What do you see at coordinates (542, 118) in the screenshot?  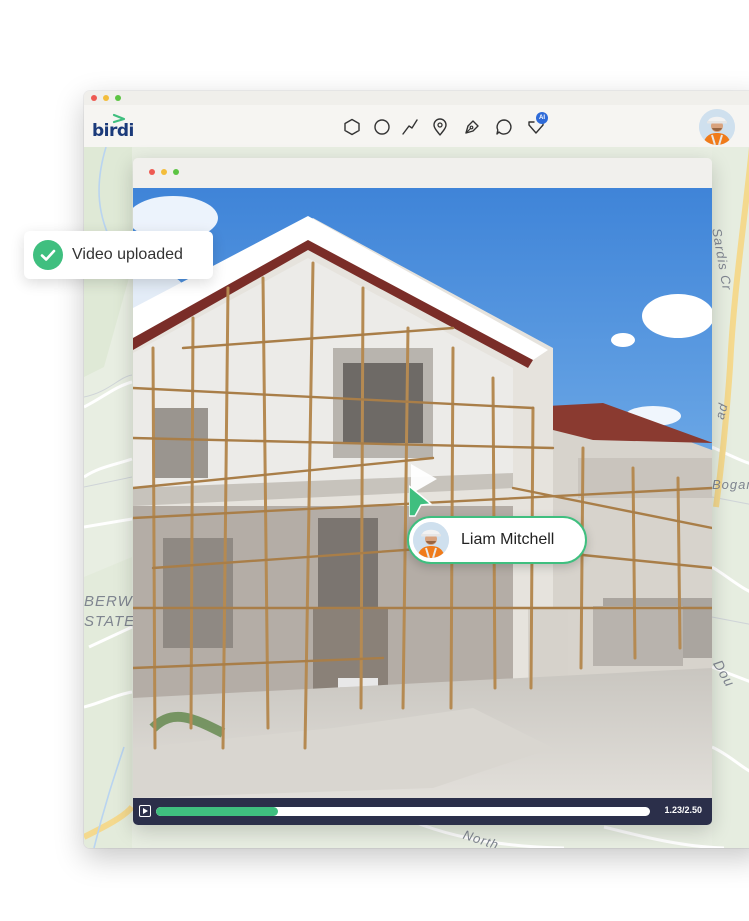 I see `ai-badge: AI` at bounding box center [542, 118].